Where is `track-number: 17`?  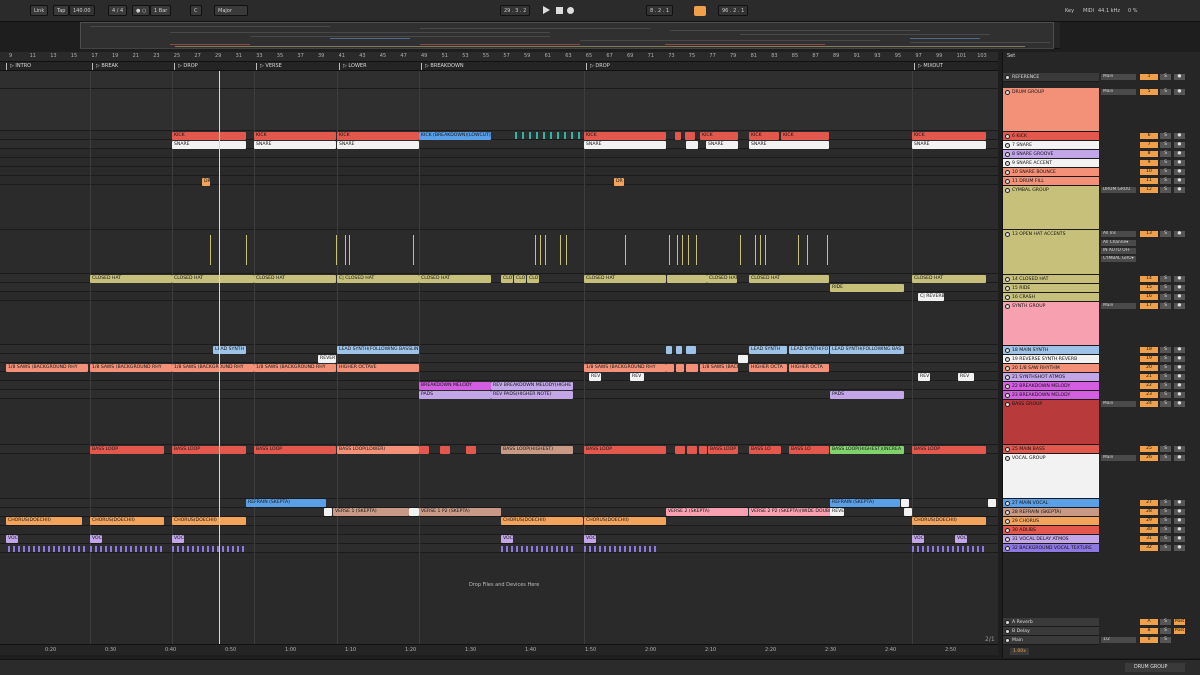 track-number: 17 is located at coordinates (1149, 306).